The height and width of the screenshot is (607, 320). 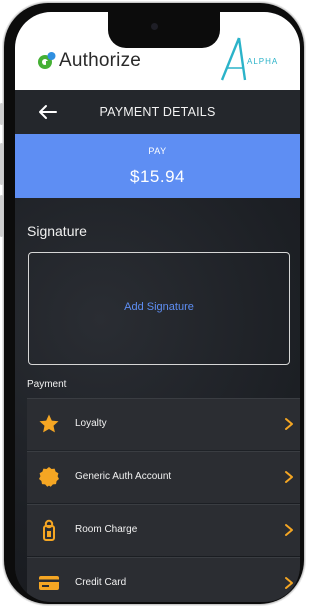 I want to click on credit-card-icon, so click(x=49, y=583).